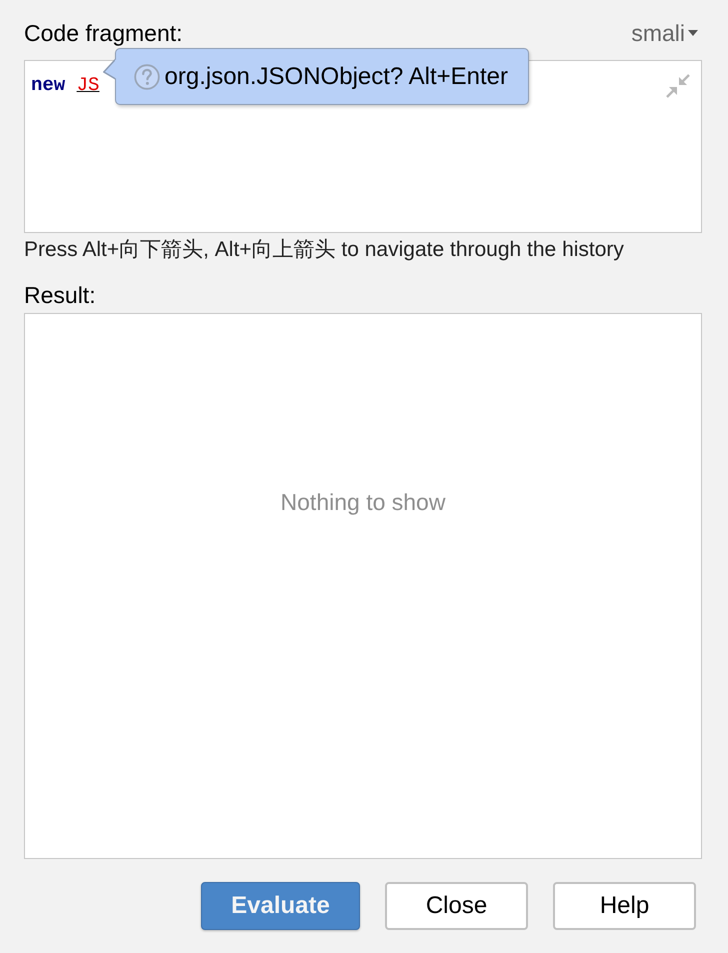 Image resolution: width=728 pixels, height=953 pixels. I want to click on code-fragment-label: Code fragment:, so click(103, 33).